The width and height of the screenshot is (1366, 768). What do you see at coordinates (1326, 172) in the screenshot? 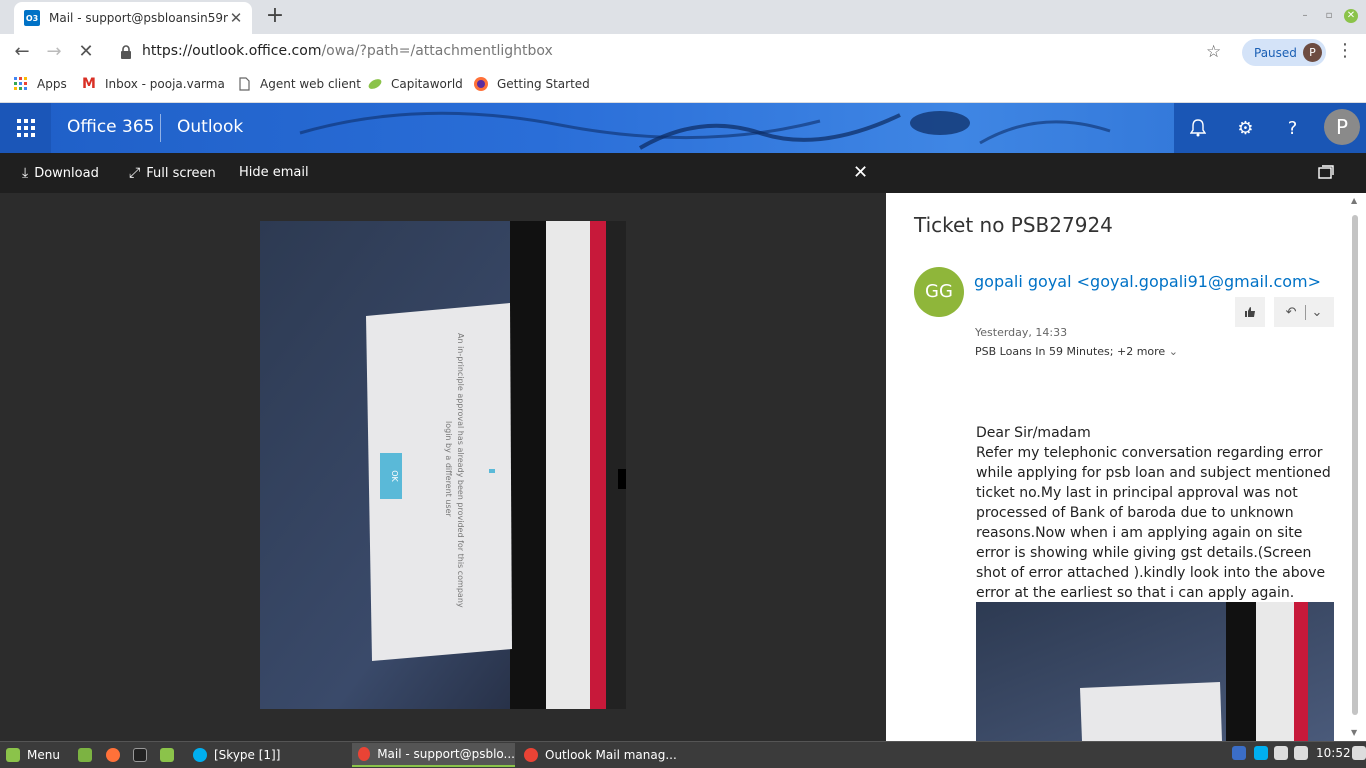
I see `popout-window-icon` at bounding box center [1326, 172].